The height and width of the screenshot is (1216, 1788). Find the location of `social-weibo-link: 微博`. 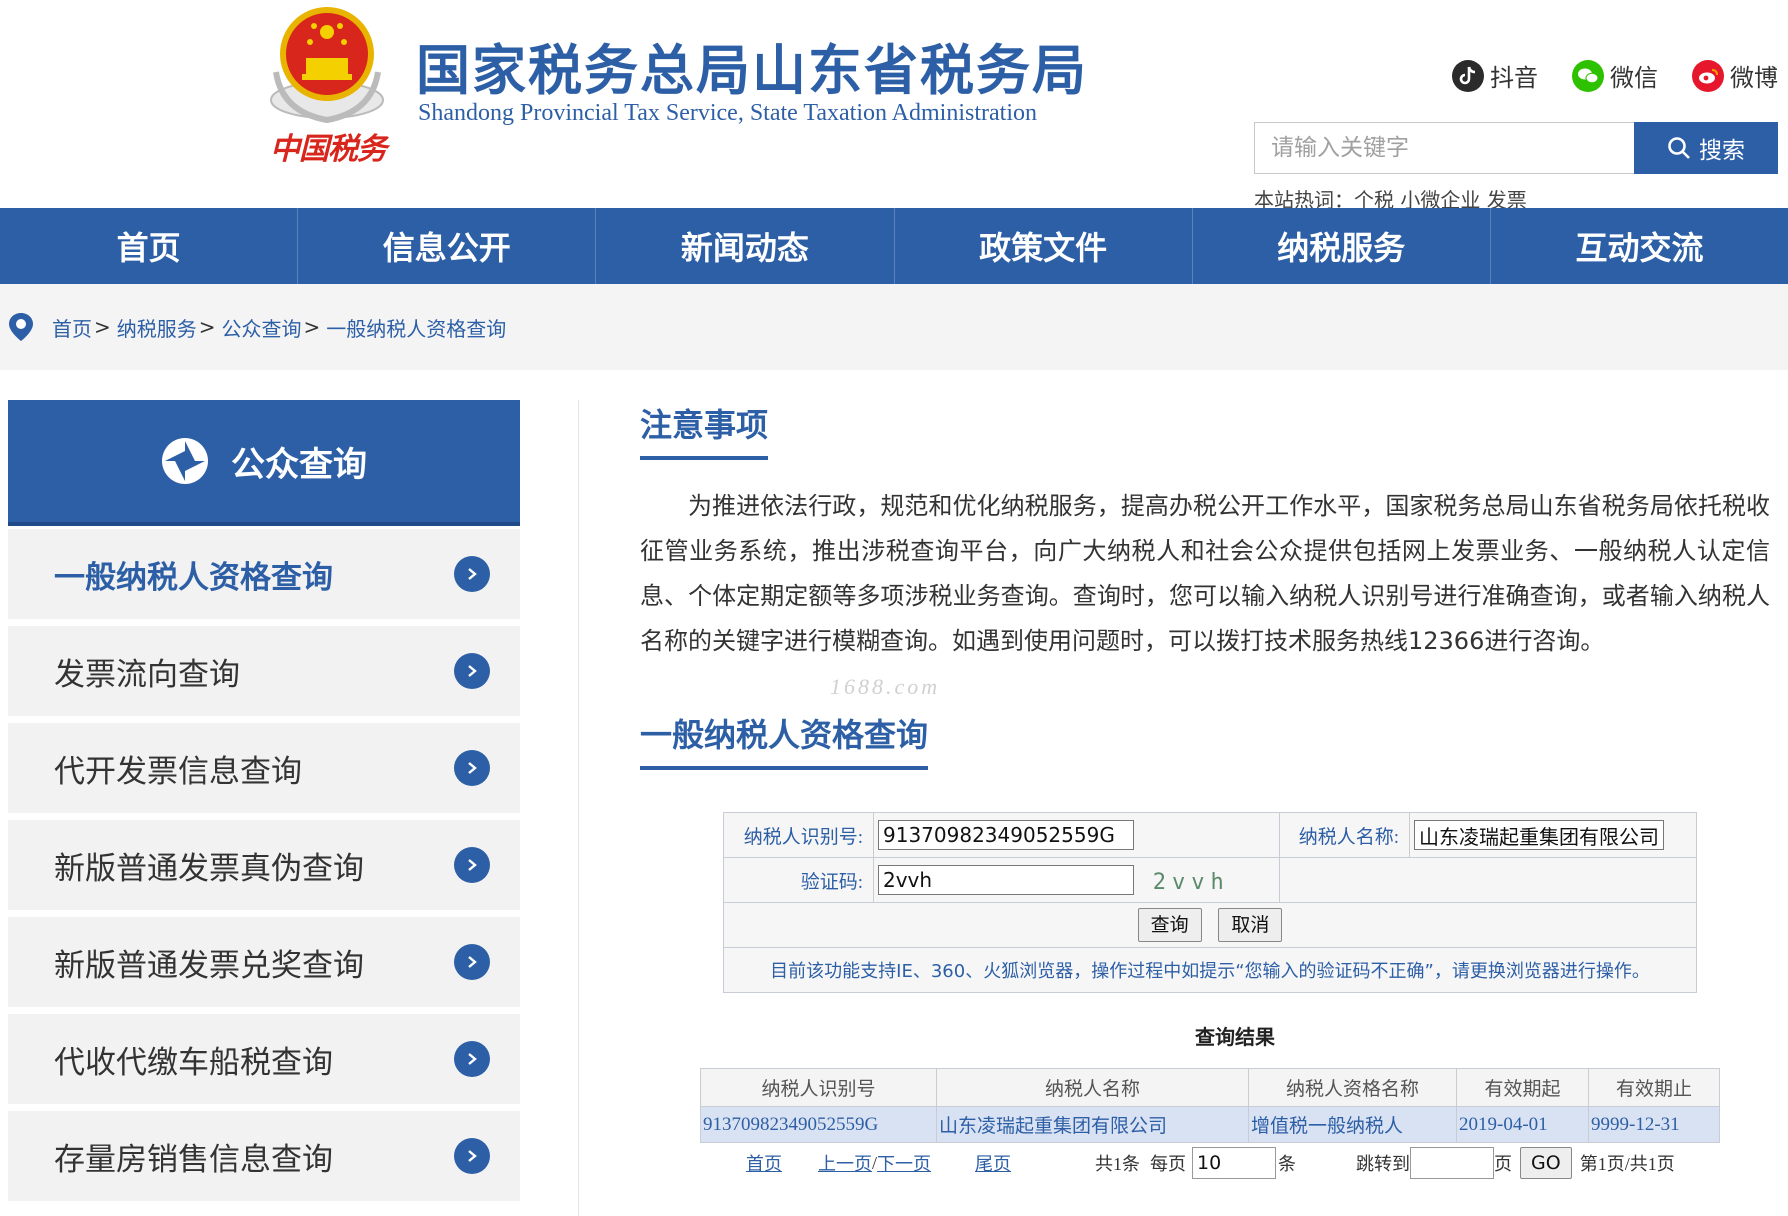

social-weibo-link: 微博 is located at coordinates (1735, 75).